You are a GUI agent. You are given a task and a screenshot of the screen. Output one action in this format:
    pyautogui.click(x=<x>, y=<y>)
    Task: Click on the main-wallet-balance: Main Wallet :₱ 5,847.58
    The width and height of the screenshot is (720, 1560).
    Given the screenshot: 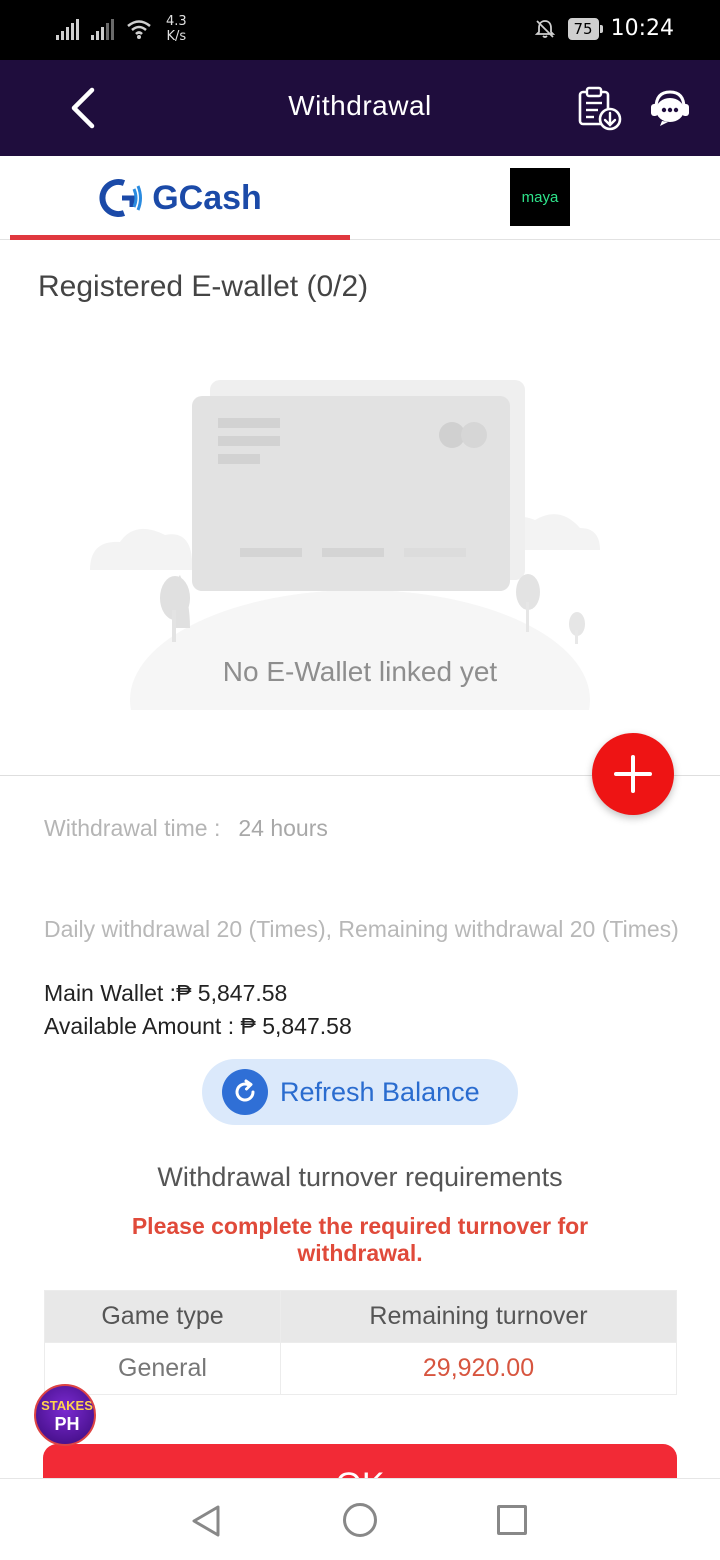 What is the action you would take?
    pyautogui.click(x=166, y=993)
    